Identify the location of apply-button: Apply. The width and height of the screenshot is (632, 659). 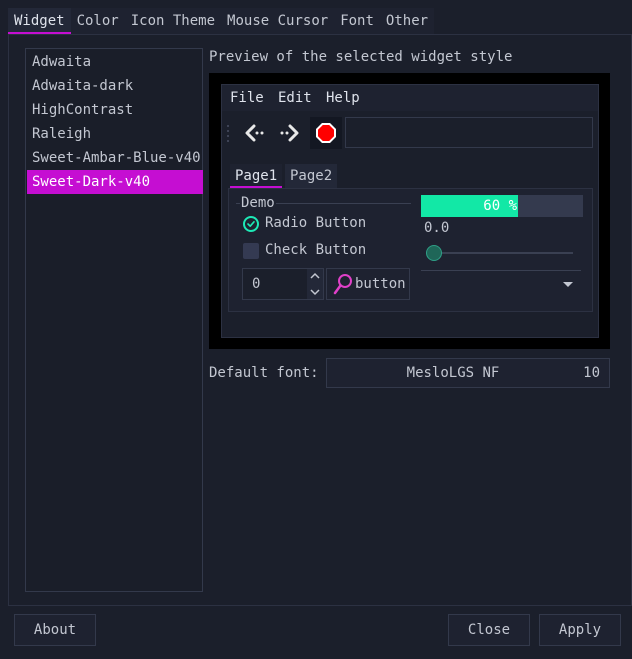
(580, 630).